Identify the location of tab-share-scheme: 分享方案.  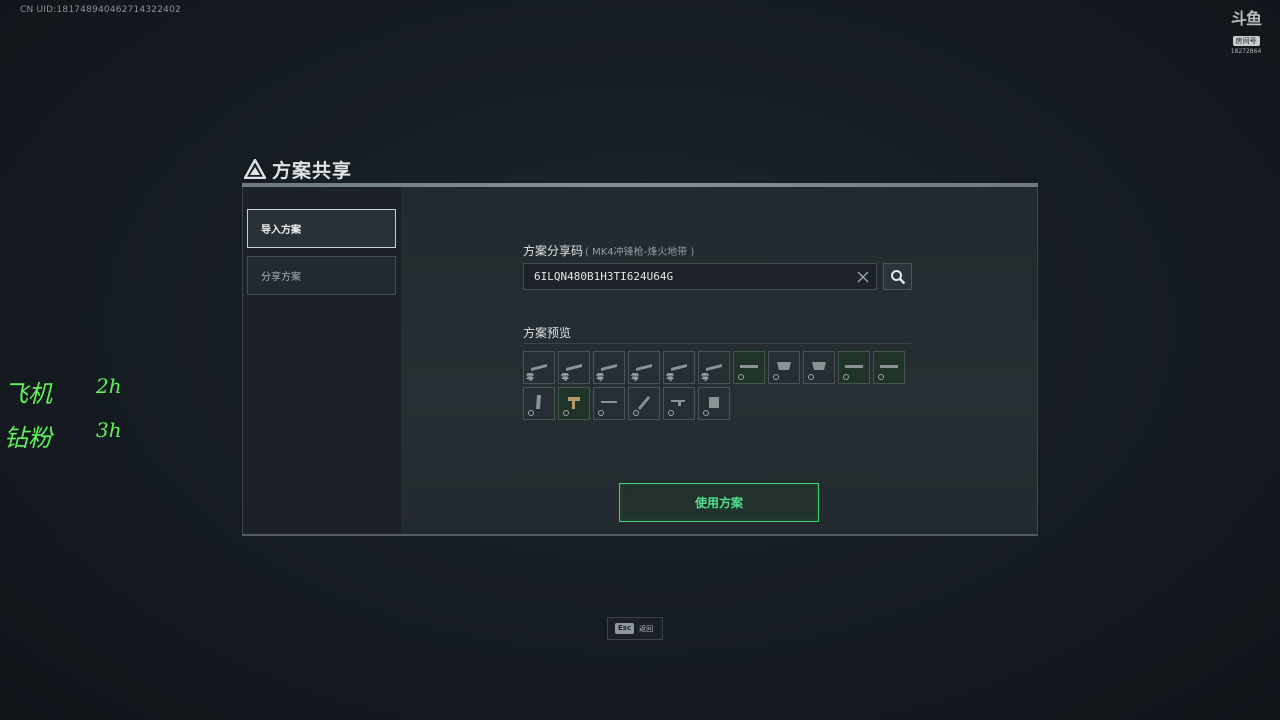
(321, 275).